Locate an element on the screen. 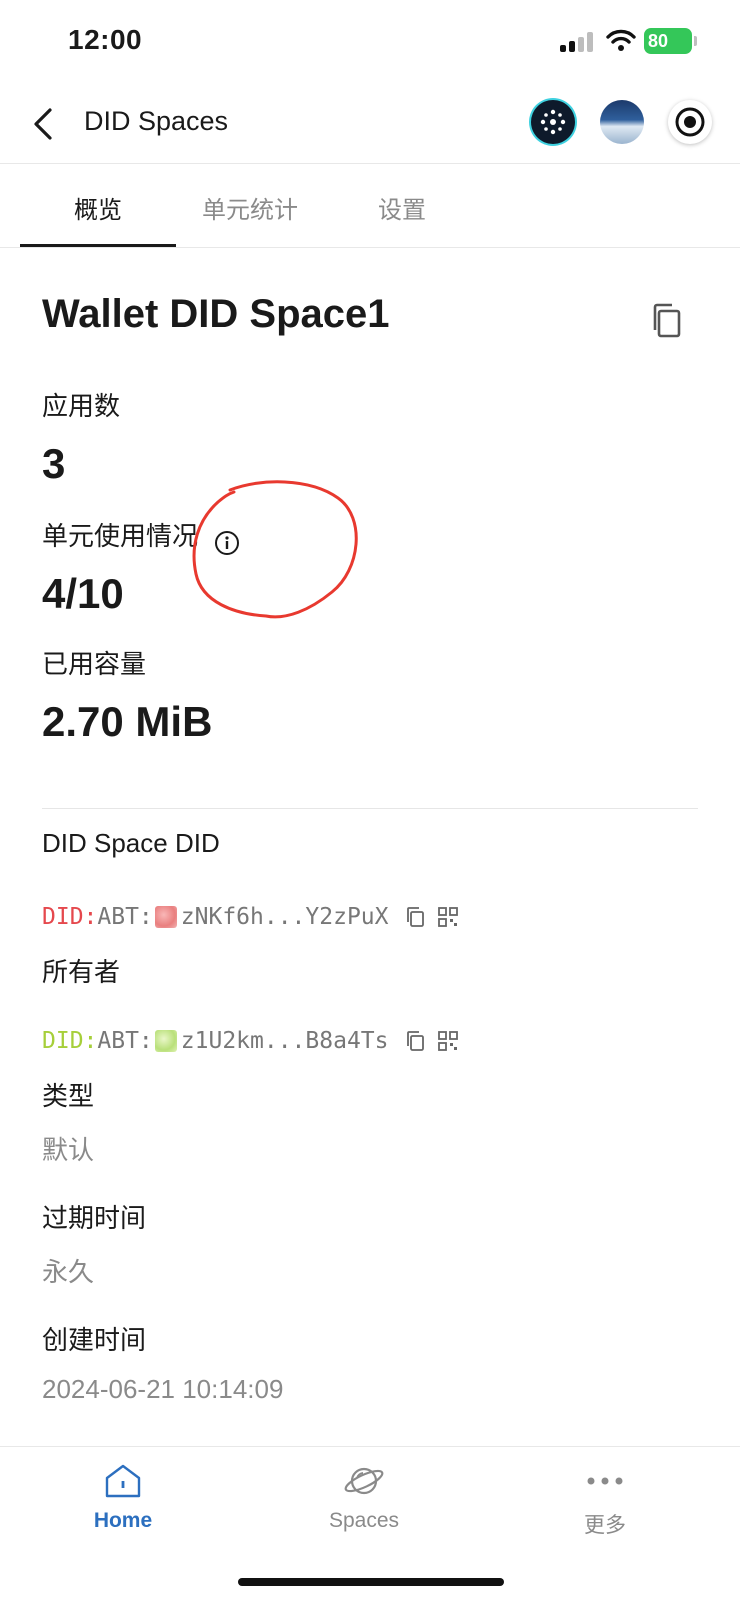 The width and height of the screenshot is (740, 1600). nav-home: Home is located at coordinates (123, 1501).